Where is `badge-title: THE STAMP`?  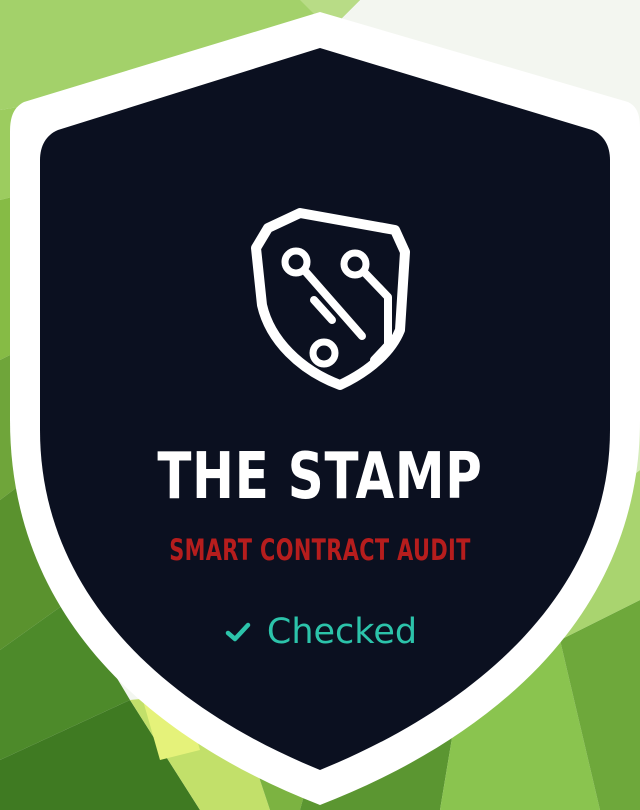 badge-title: THE STAMP is located at coordinates (320, 477).